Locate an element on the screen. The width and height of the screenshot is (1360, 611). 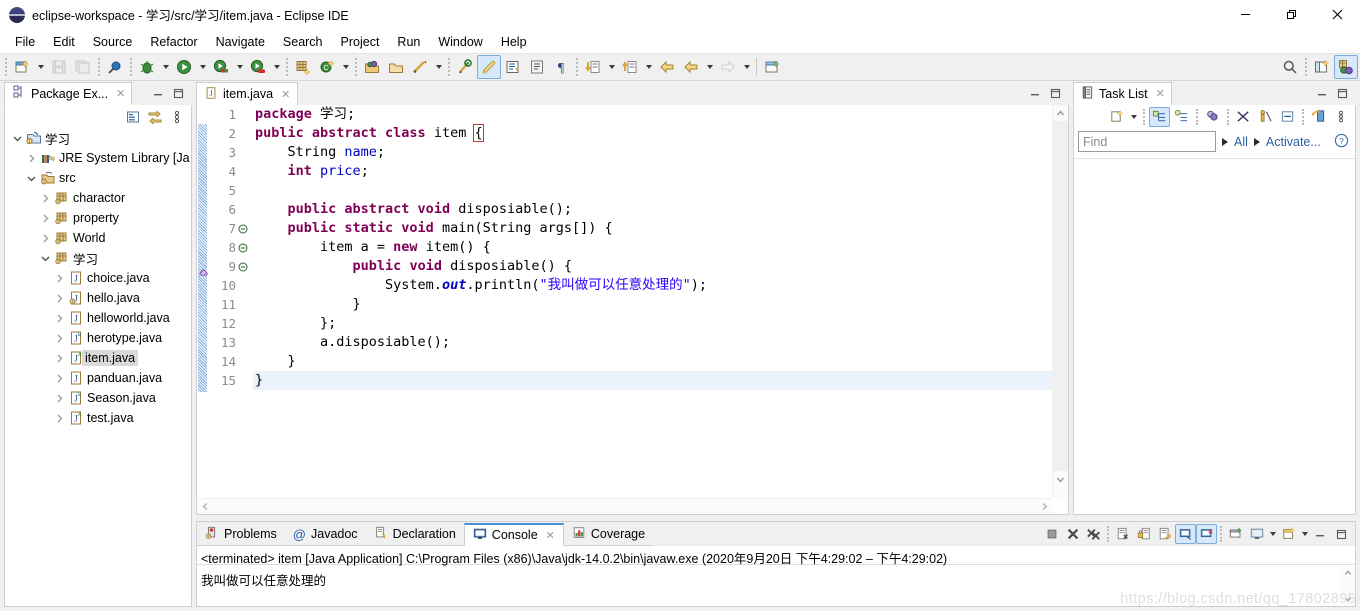
restore-button is located at coordinates (1291, 15).